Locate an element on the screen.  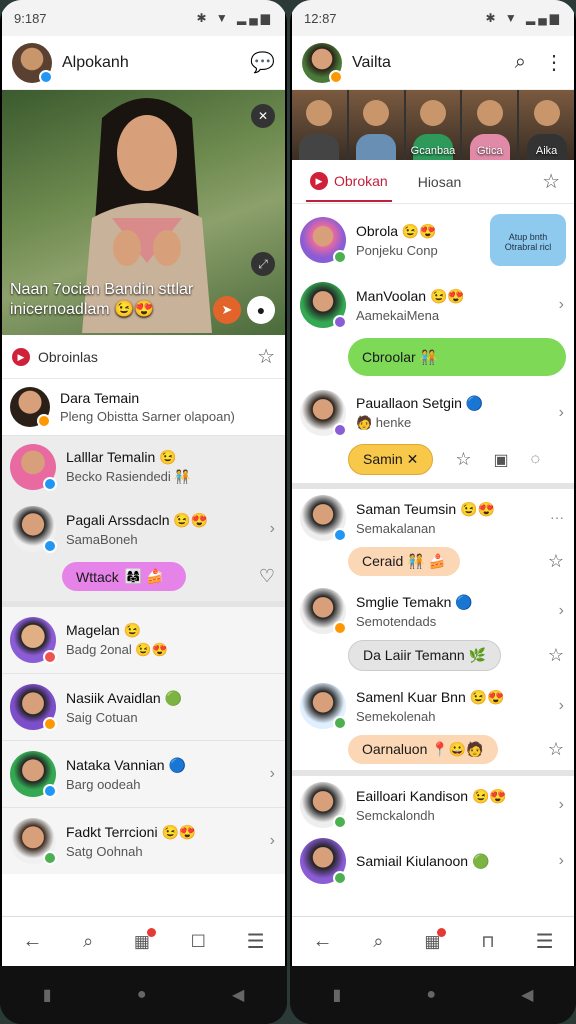
contact-subtitle: Barg oodeah is located at coordinates (103, 784).